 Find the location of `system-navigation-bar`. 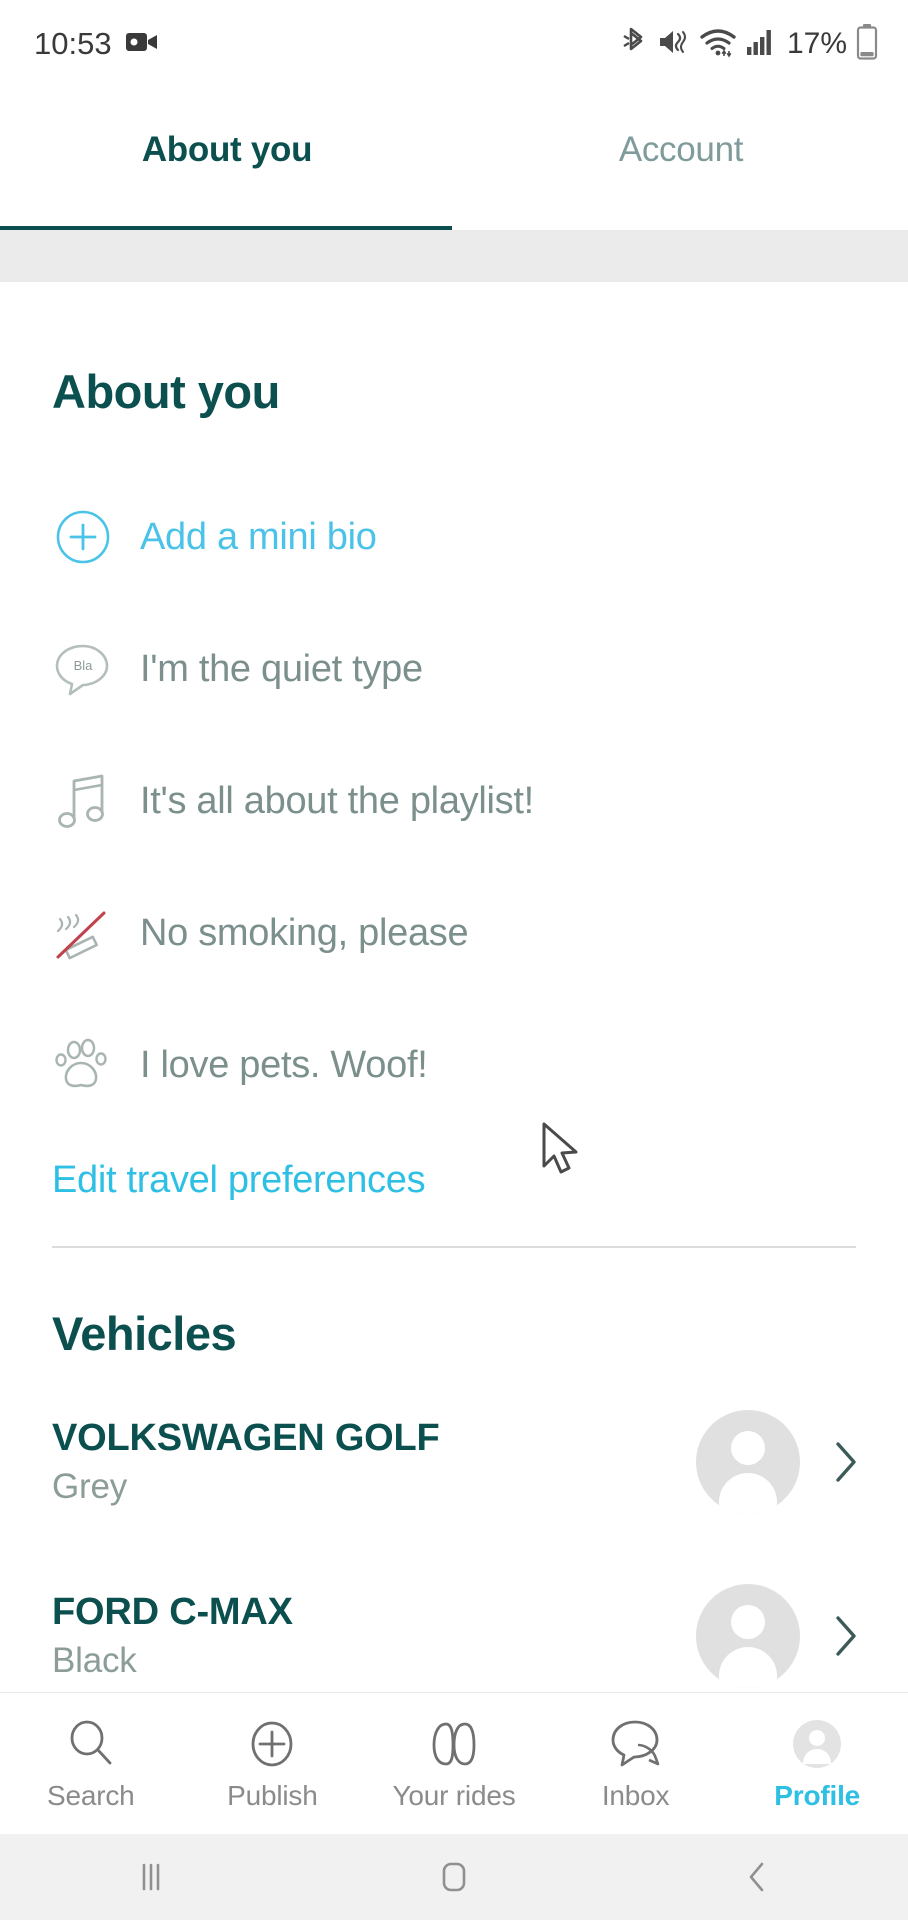

system-navigation-bar is located at coordinates (454, 1877).